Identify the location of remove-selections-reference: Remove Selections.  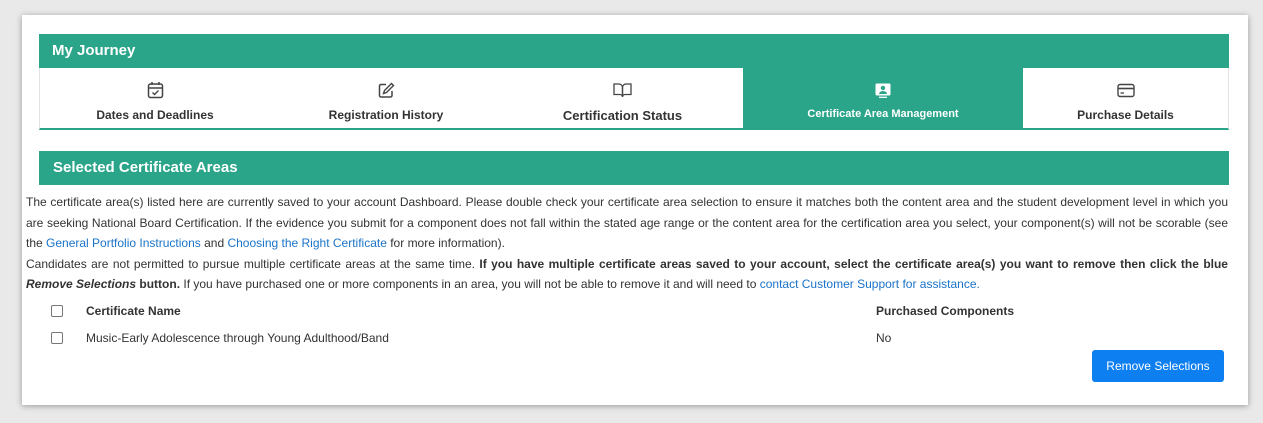
(81, 284).